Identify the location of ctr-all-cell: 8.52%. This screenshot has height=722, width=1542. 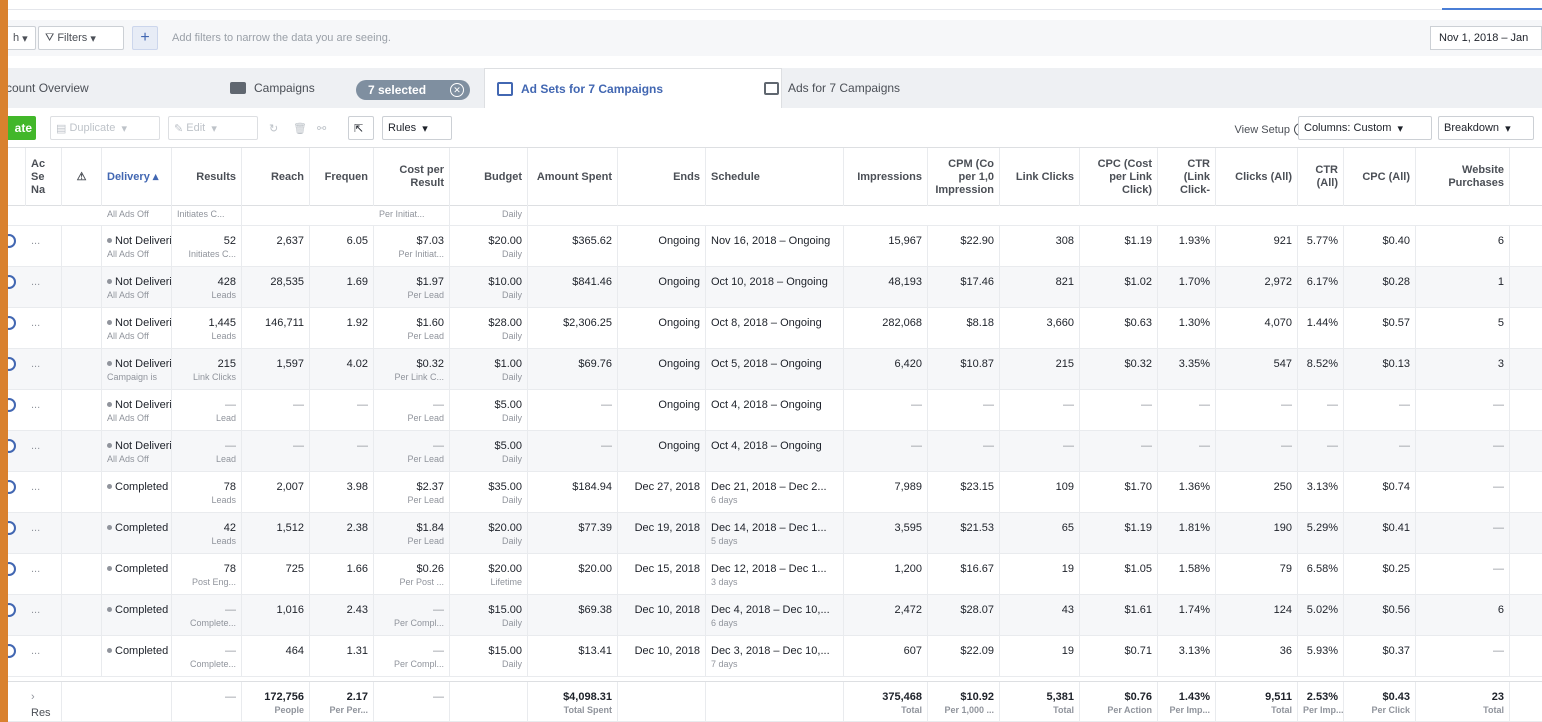
(1321, 369).